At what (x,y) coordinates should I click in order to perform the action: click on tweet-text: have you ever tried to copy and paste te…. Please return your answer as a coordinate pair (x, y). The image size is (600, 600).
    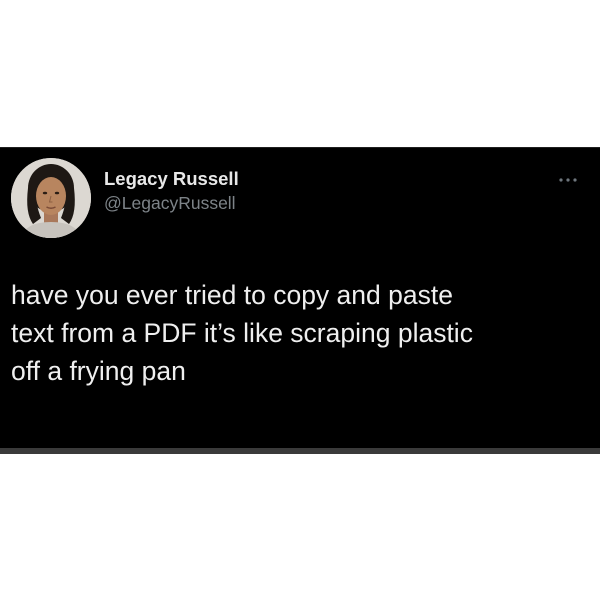
    Looking at the image, I should click on (242, 333).